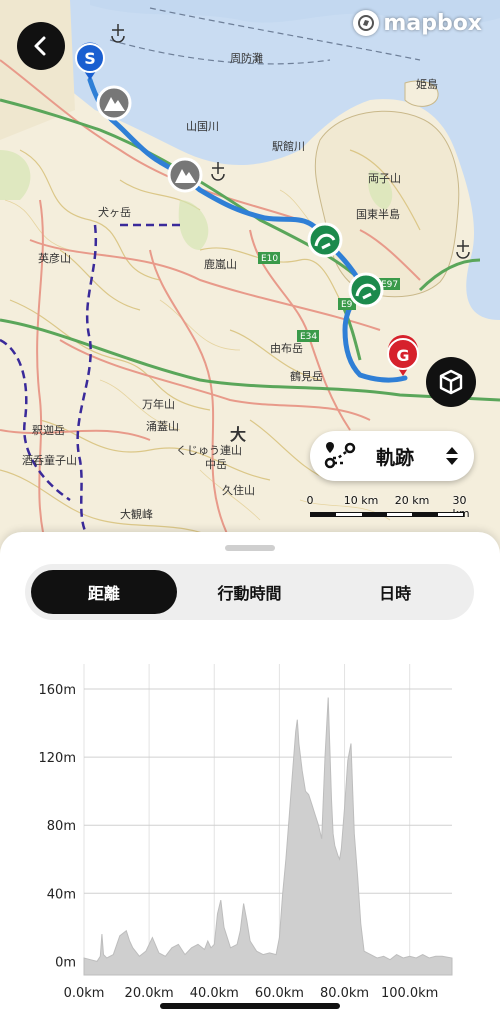 This screenshot has width=500, height=1024. I want to click on route-icon, so click(340, 455).